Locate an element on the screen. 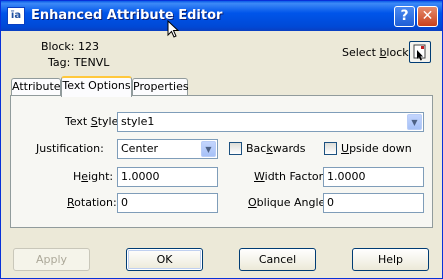 The image size is (443, 279). block-label: Block: 123 is located at coordinates (70, 46).